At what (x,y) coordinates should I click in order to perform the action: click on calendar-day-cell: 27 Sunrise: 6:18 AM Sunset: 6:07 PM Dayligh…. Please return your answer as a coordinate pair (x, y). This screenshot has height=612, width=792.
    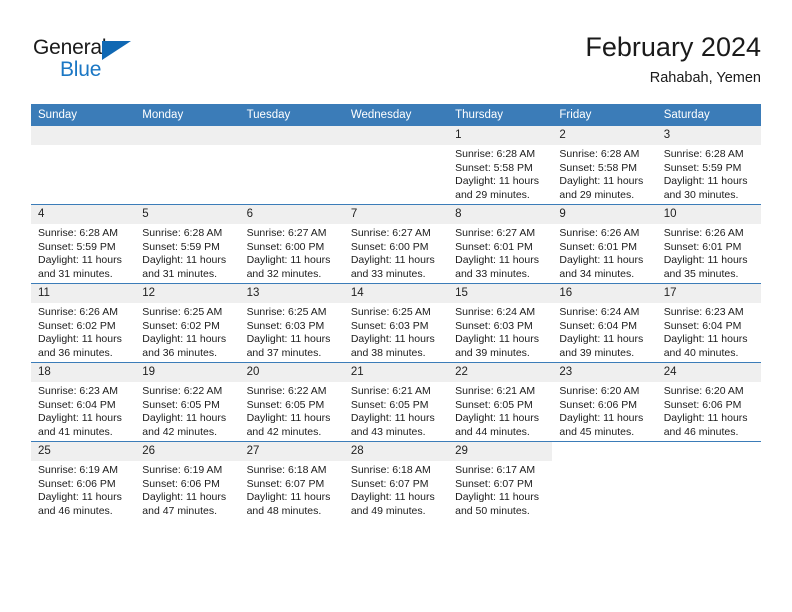
    Looking at the image, I should click on (291, 480).